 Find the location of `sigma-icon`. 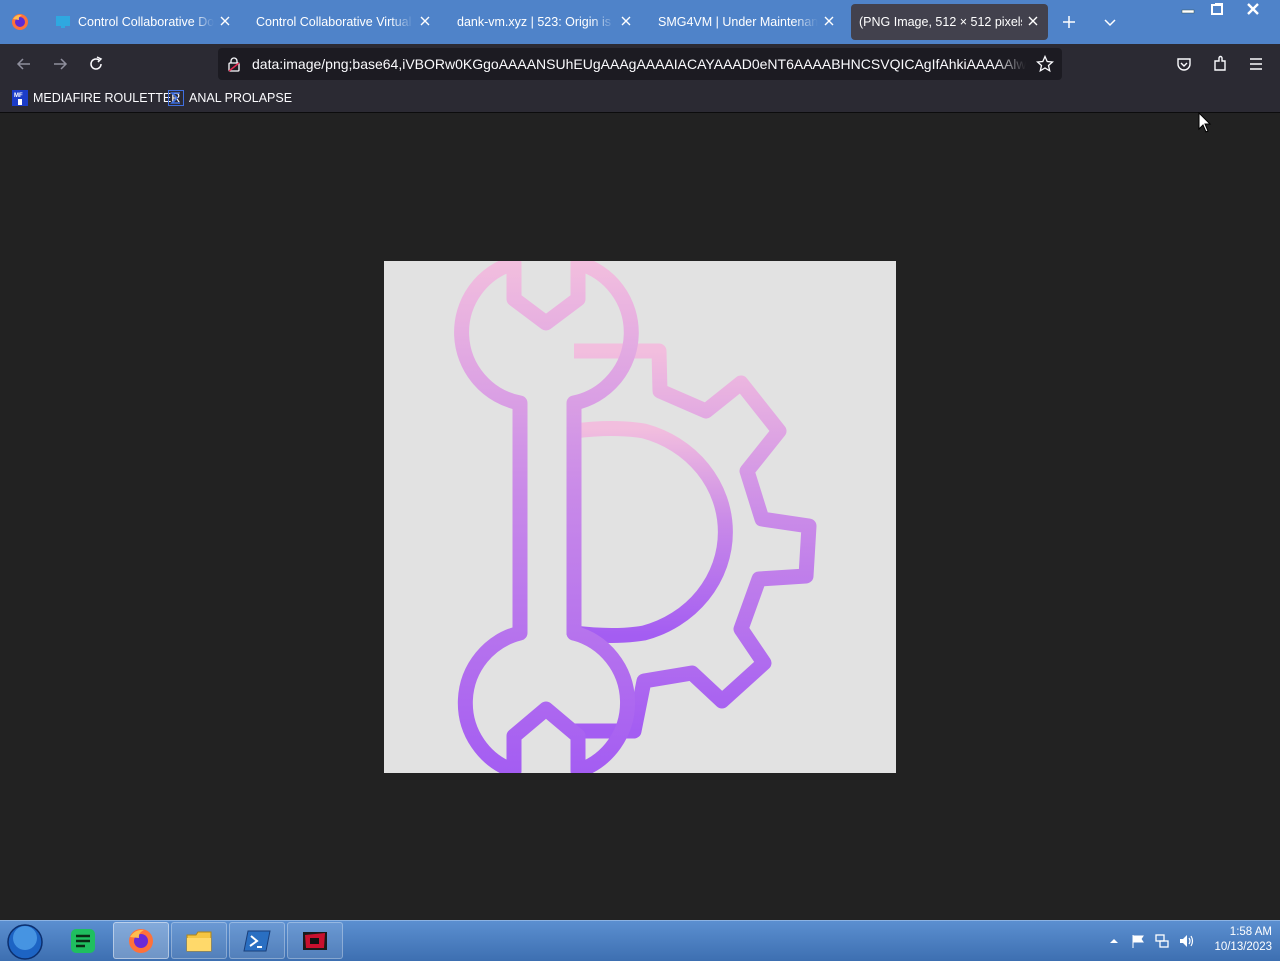

sigma-icon is located at coordinates (176, 98).